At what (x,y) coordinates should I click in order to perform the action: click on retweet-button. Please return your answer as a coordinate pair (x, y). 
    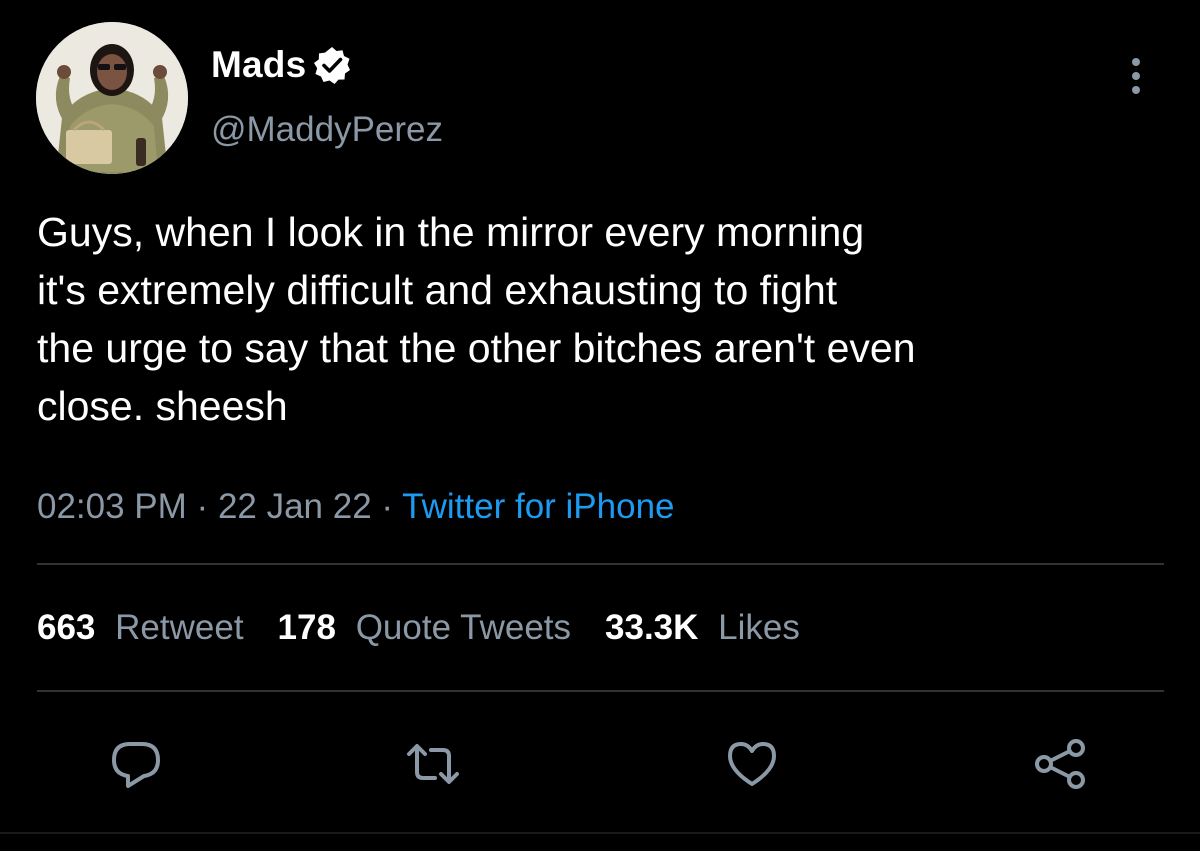
    Looking at the image, I should click on (433, 764).